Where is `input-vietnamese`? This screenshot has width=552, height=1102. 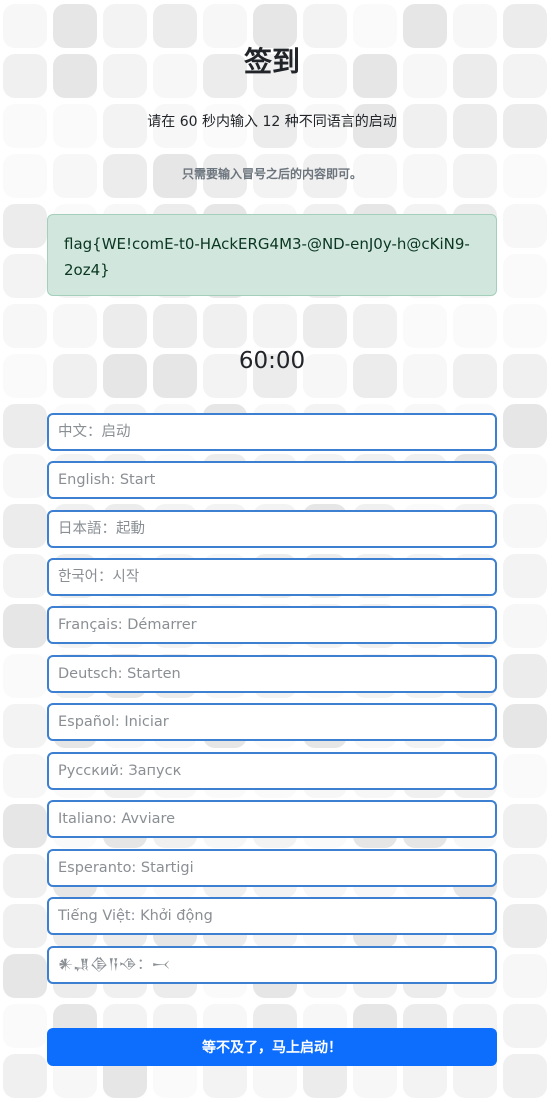 input-vietnamese is located at coordinates (272, 916).